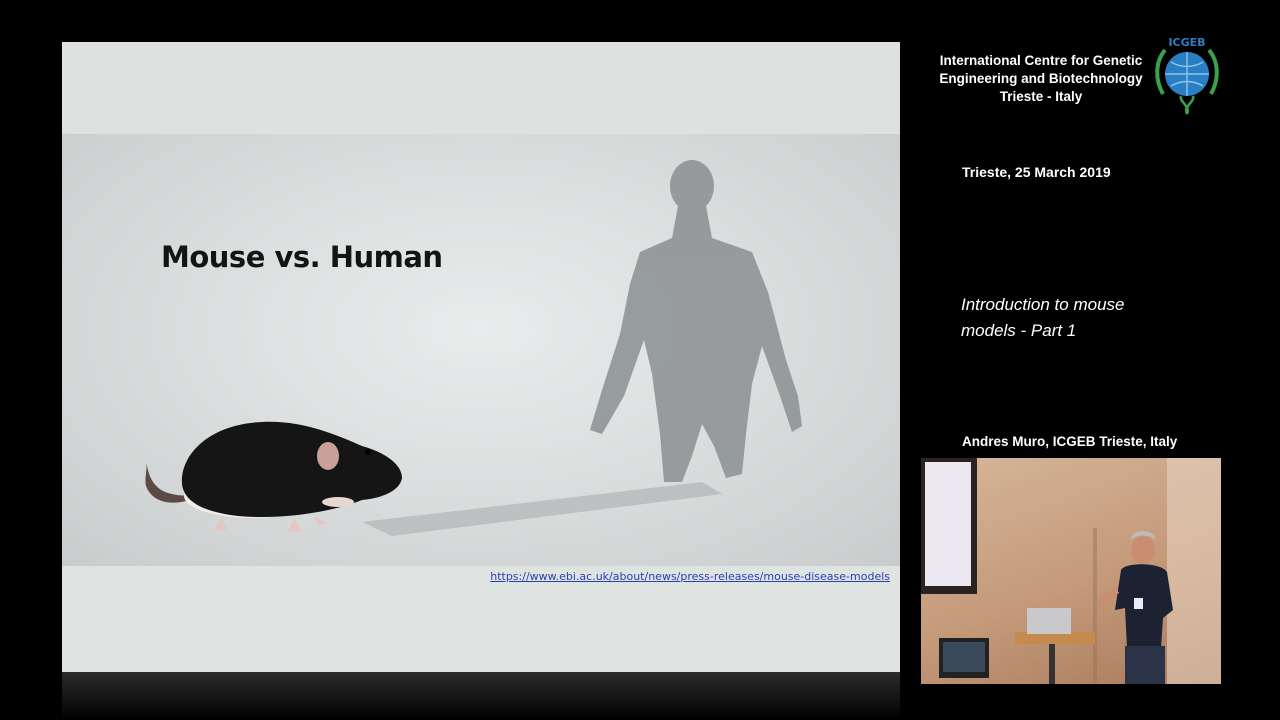  I want to click on projector-screen, so click(948, 524).